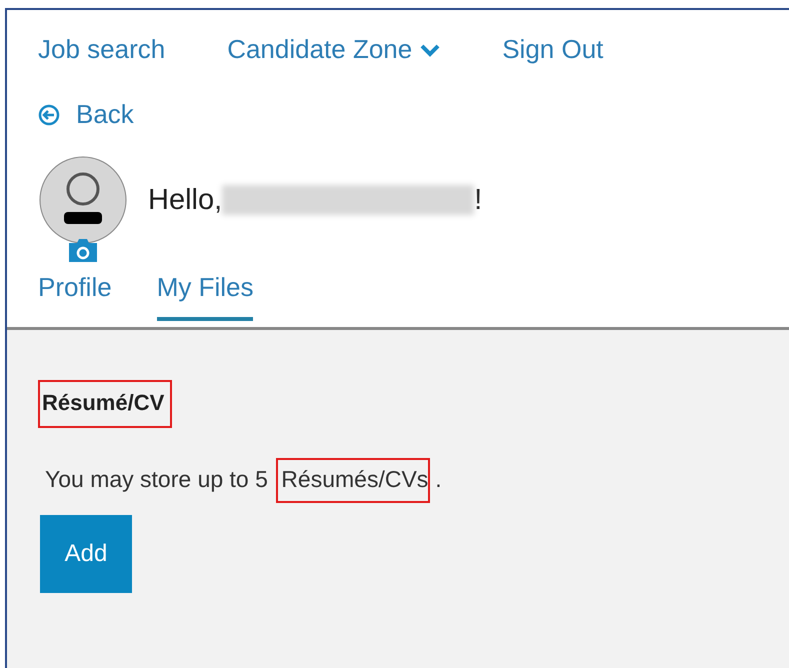 This screenshot has width=789, height=668. I want to click on chevron-down-icon, so click(430, 49).